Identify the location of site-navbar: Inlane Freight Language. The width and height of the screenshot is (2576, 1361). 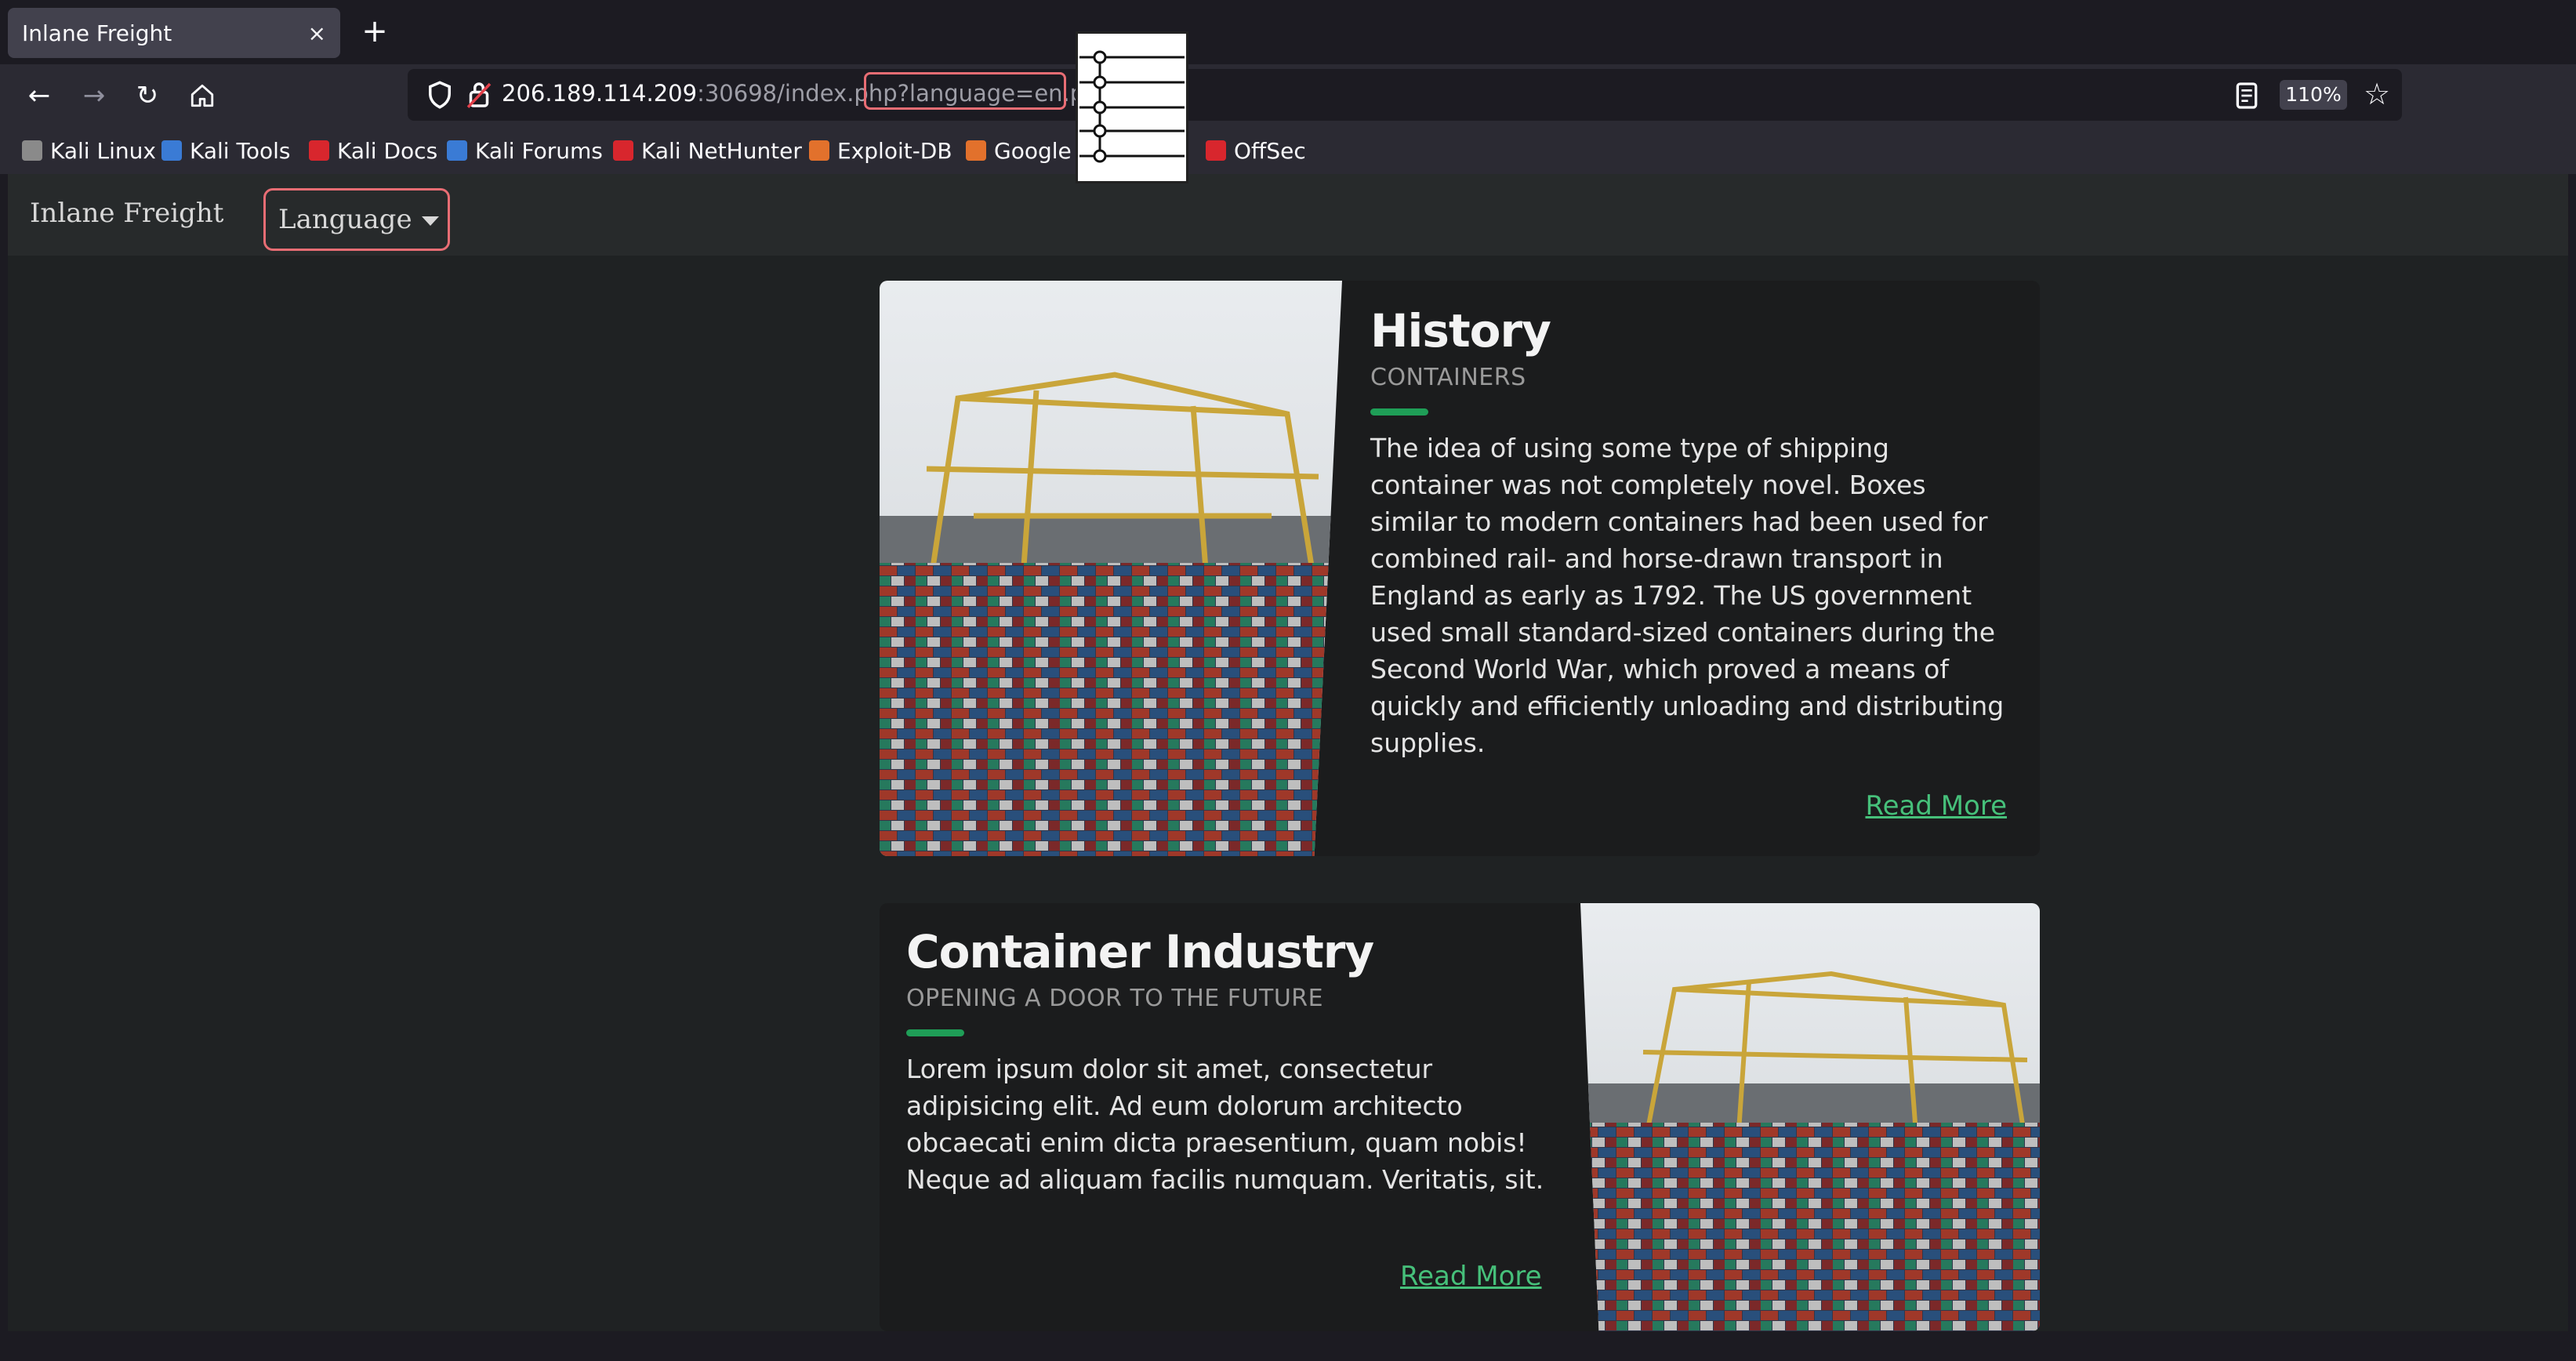
(1288, 215).